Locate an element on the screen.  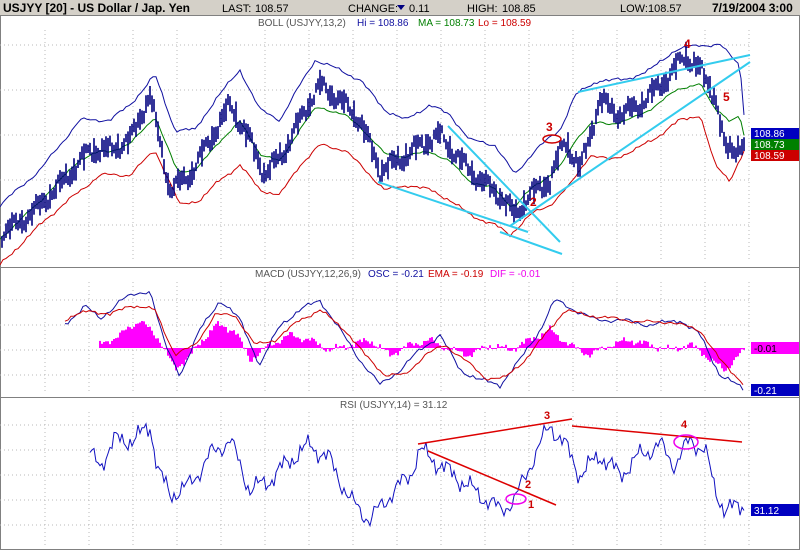
high-value: 108.85 is located at coordinates (519, 9).